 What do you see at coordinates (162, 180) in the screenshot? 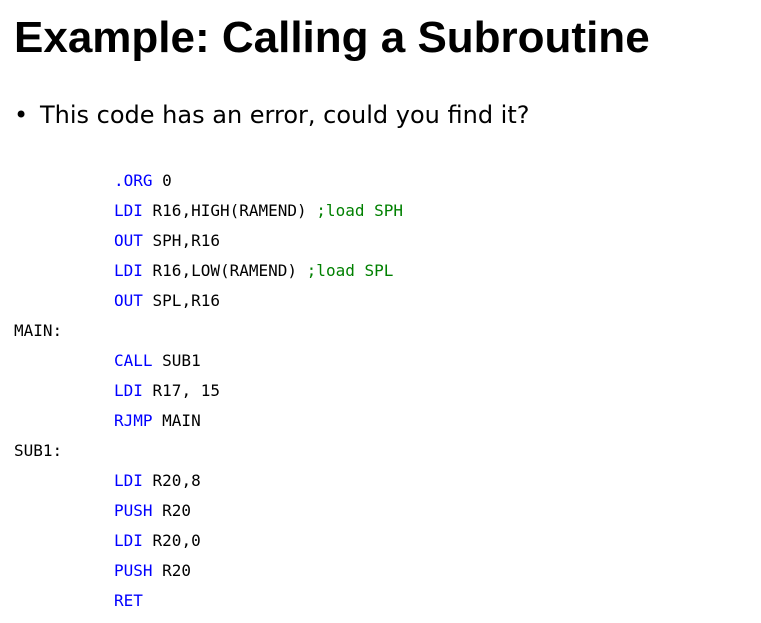
I see `code-operands: 0` at bounding box center [162, 180].